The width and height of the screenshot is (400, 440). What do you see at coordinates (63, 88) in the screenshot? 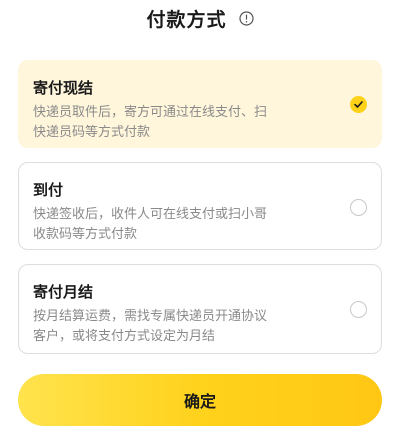
I see `option-title: 寄付现结` at bounding box center [63, 88].